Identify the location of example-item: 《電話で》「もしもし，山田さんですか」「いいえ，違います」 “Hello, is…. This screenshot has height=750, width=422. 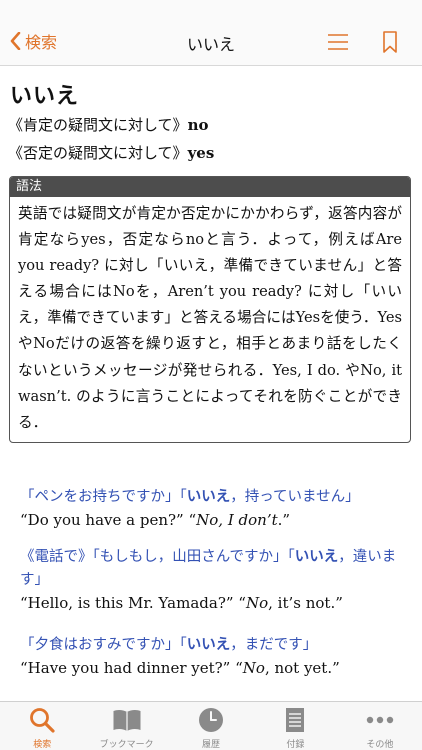
(216, 580).